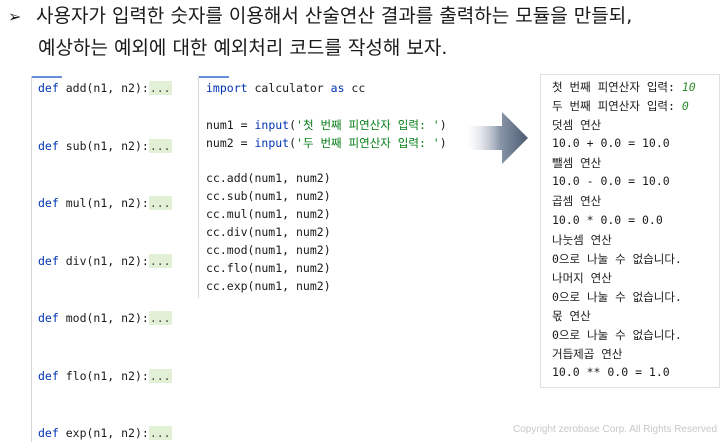  I want to click on output-line: 덧셈 연산, so click(577, 125).